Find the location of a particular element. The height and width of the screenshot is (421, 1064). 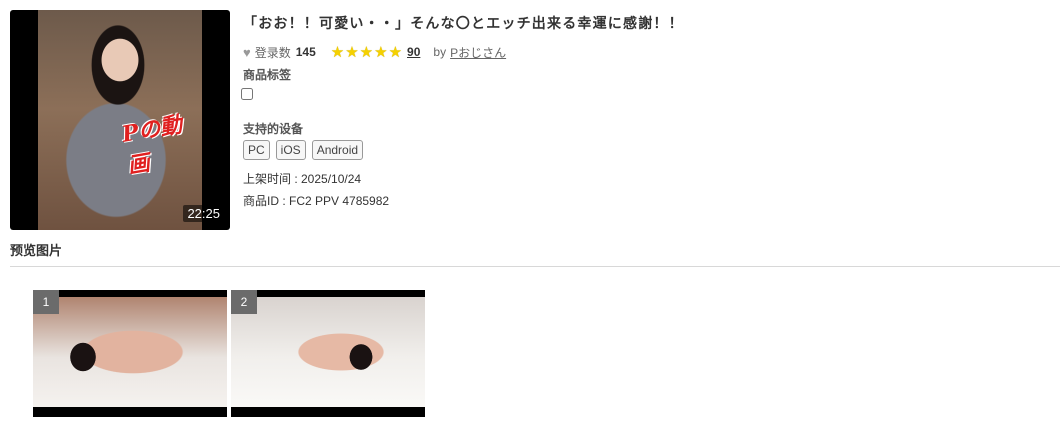

preview-number: 2 is located at coordinates (244, 302).